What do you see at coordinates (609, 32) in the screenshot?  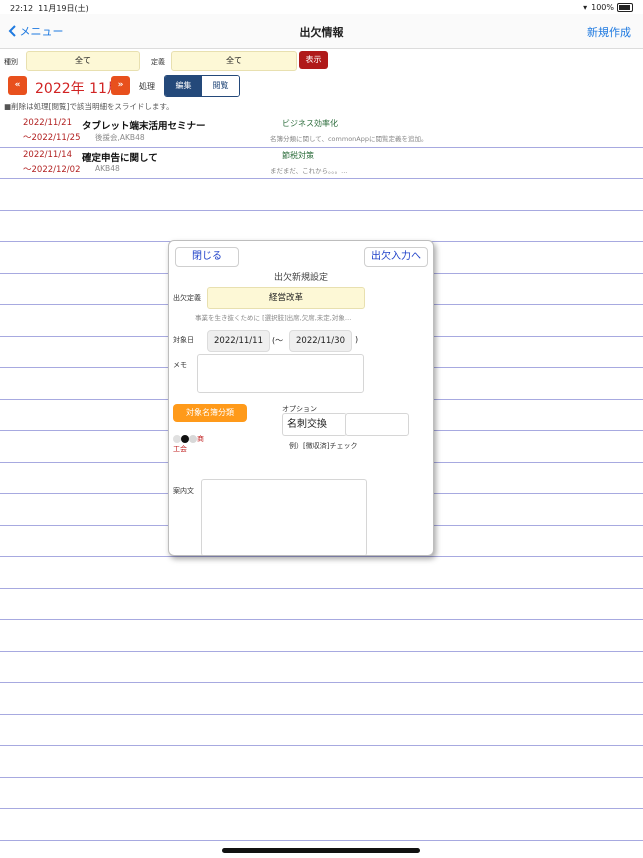 I see `create-button: 新規作成` at bounding box center [609, 32].